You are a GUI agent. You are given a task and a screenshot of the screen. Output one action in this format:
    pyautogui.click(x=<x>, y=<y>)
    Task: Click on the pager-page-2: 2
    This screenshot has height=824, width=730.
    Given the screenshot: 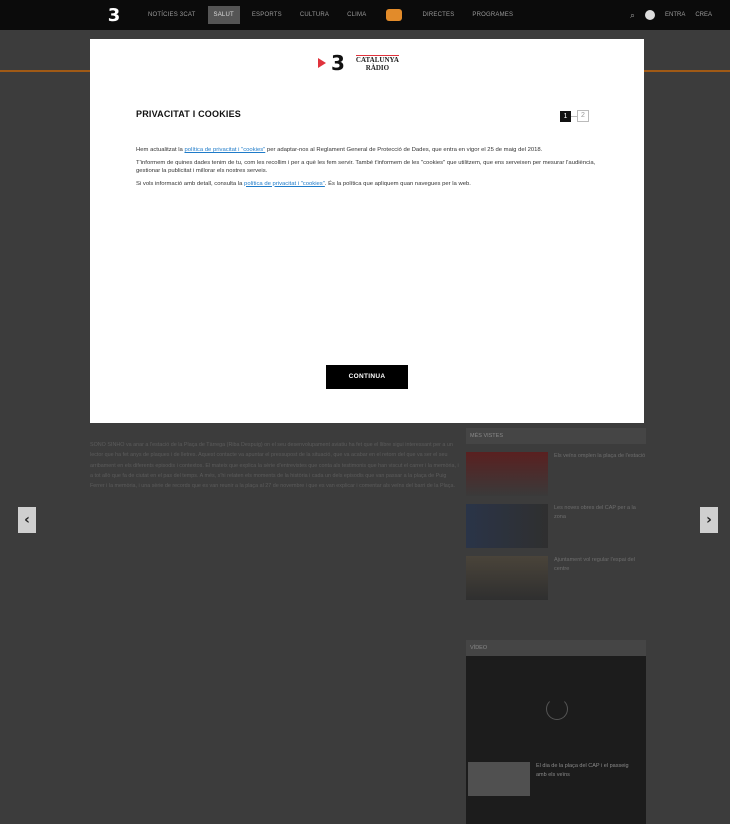 What is the action you would take?
    pyautogui.click(x=583, y=116)
    